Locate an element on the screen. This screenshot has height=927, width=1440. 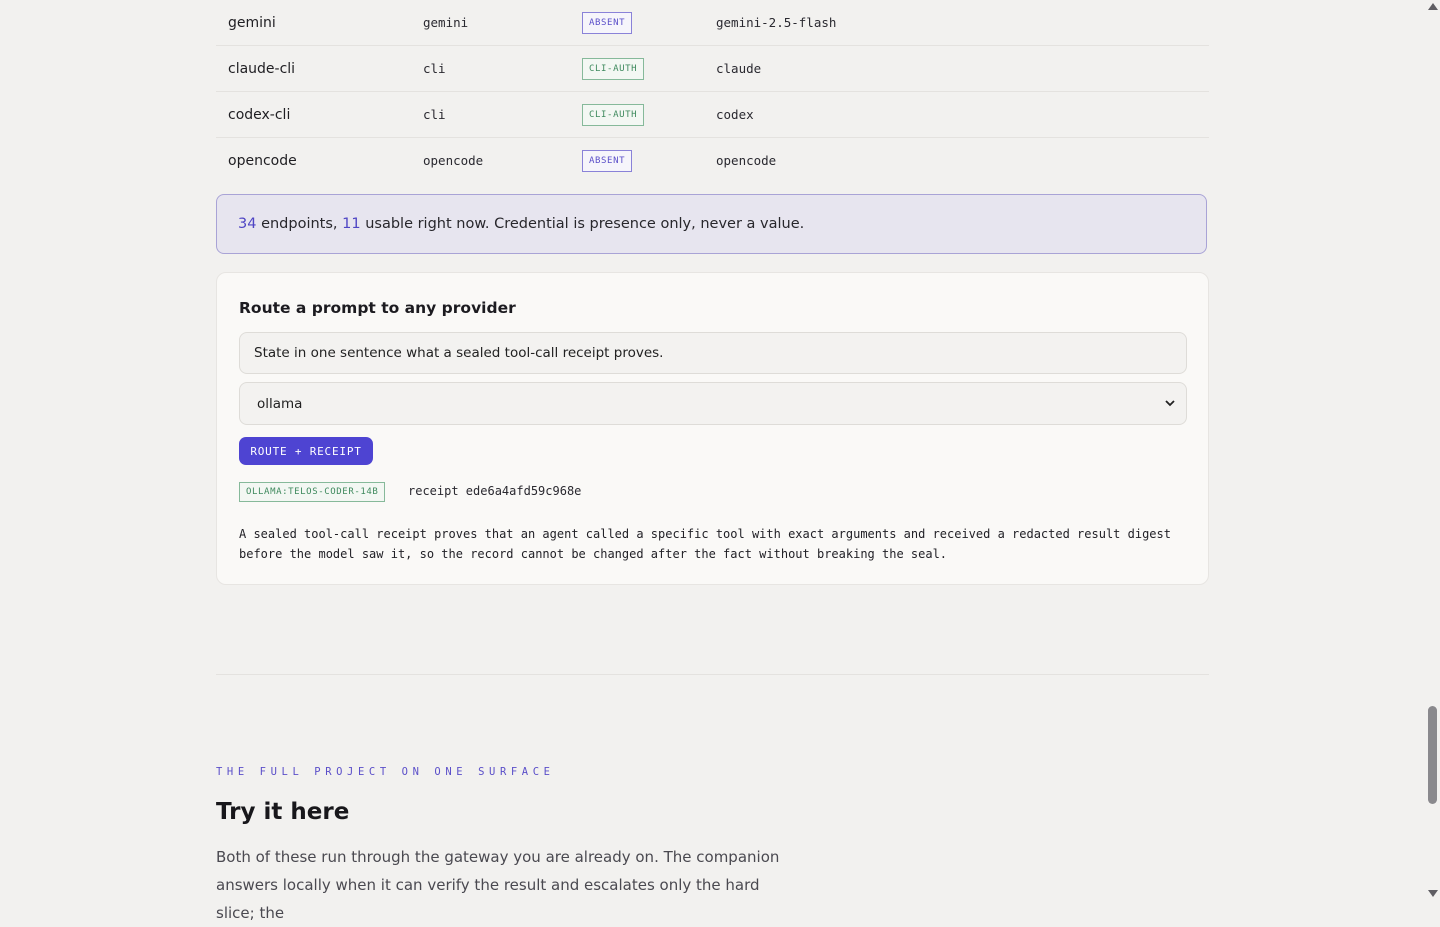
provider-name: claude-cli is located at coordinates (262, 68).